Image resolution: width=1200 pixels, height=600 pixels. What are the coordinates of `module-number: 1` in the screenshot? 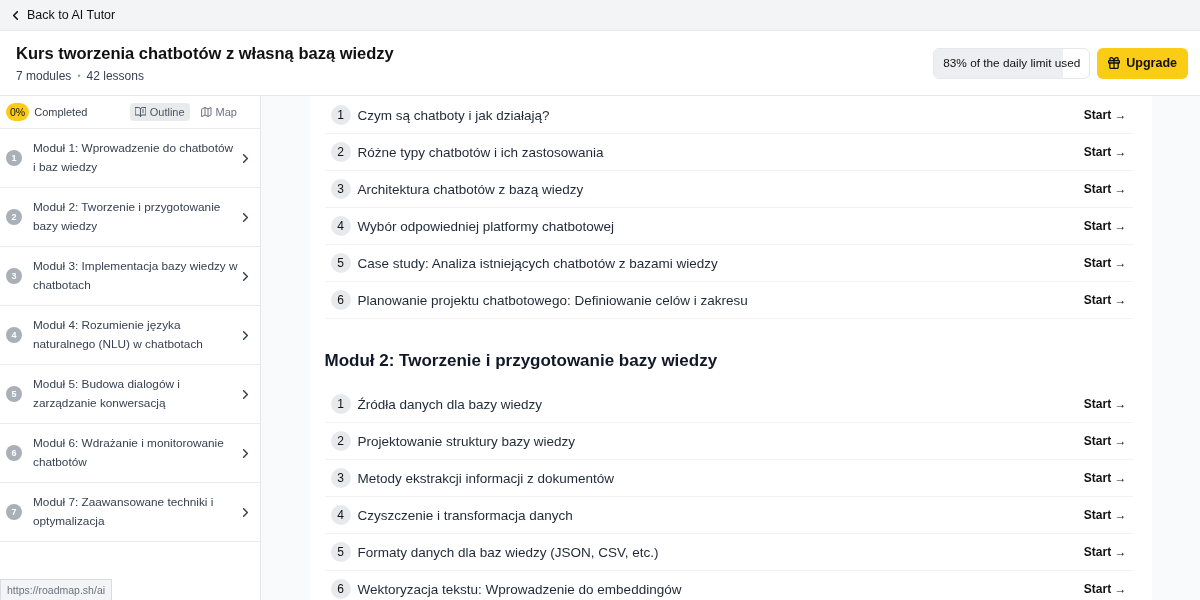 It's located at (14, 158).